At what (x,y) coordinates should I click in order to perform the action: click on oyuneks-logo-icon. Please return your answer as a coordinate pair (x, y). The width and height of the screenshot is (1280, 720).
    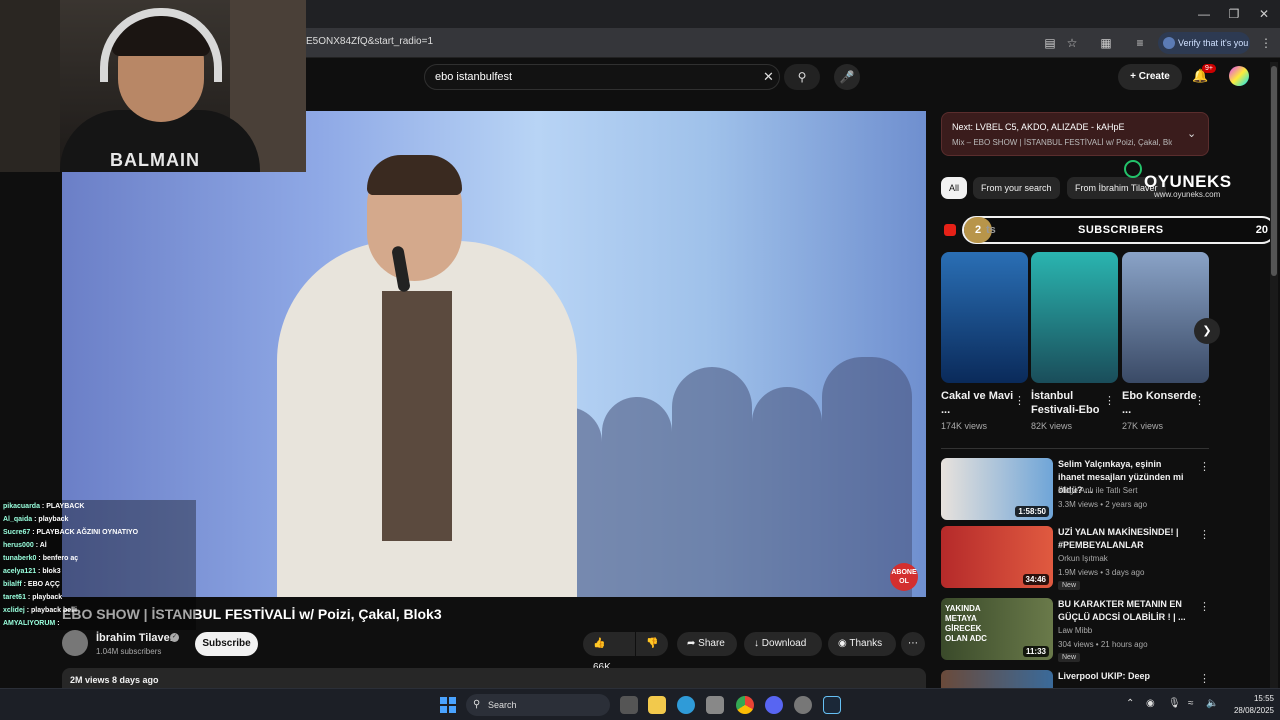
    Looking at the image, I should click on (1133, 169).